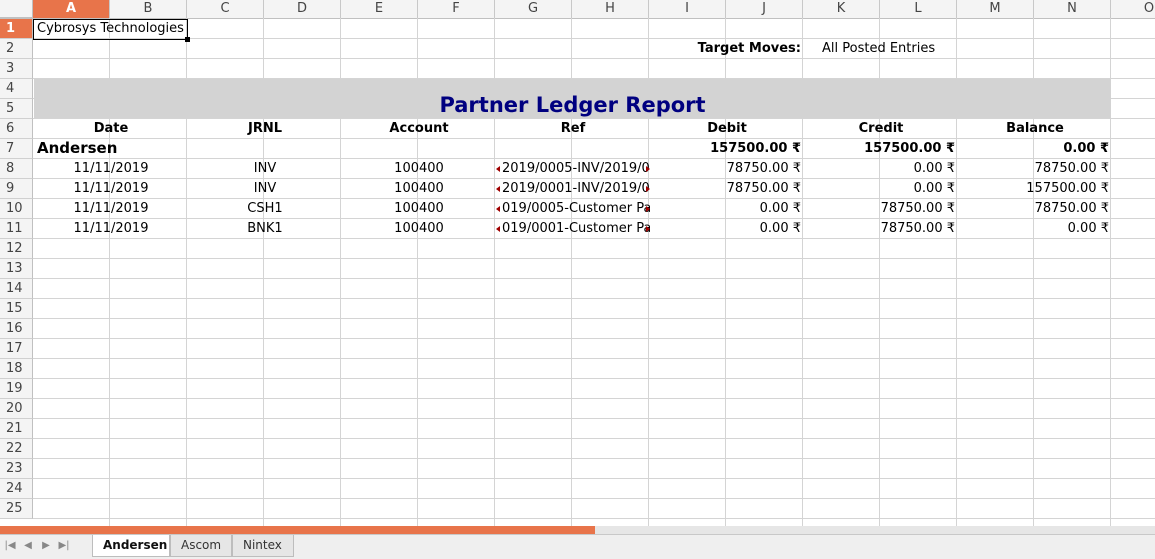  I want to click on row-header-23: 23, so click(16, 469).